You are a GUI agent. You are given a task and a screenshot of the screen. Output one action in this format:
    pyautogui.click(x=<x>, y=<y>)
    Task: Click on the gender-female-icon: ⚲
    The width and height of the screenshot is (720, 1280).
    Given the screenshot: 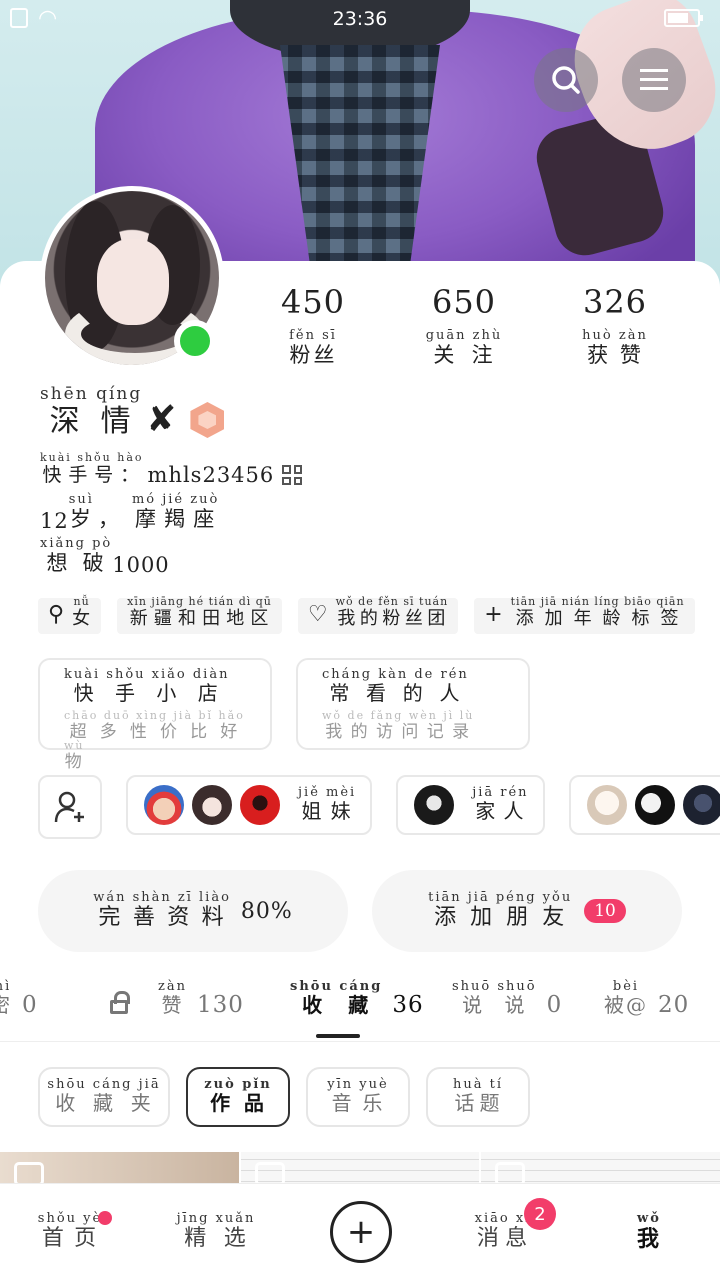 What is the action you would take?
    pyautogui.click(x=56, y=614)
    